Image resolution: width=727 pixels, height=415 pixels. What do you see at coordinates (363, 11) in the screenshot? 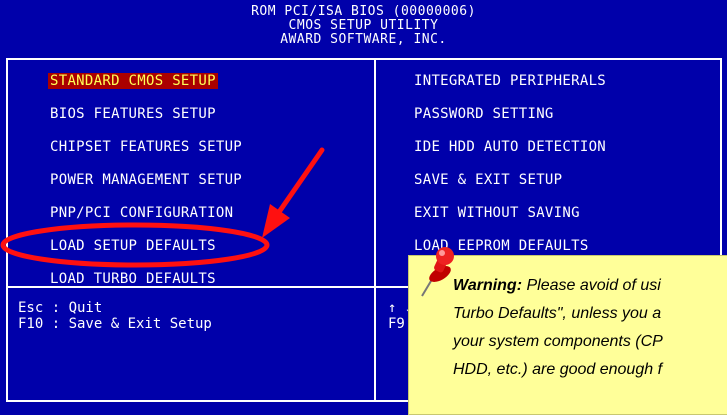
I see `bios-header-line1: ROM PCI/ISA BIOS (00000006)` at bounding box center [363, 11].